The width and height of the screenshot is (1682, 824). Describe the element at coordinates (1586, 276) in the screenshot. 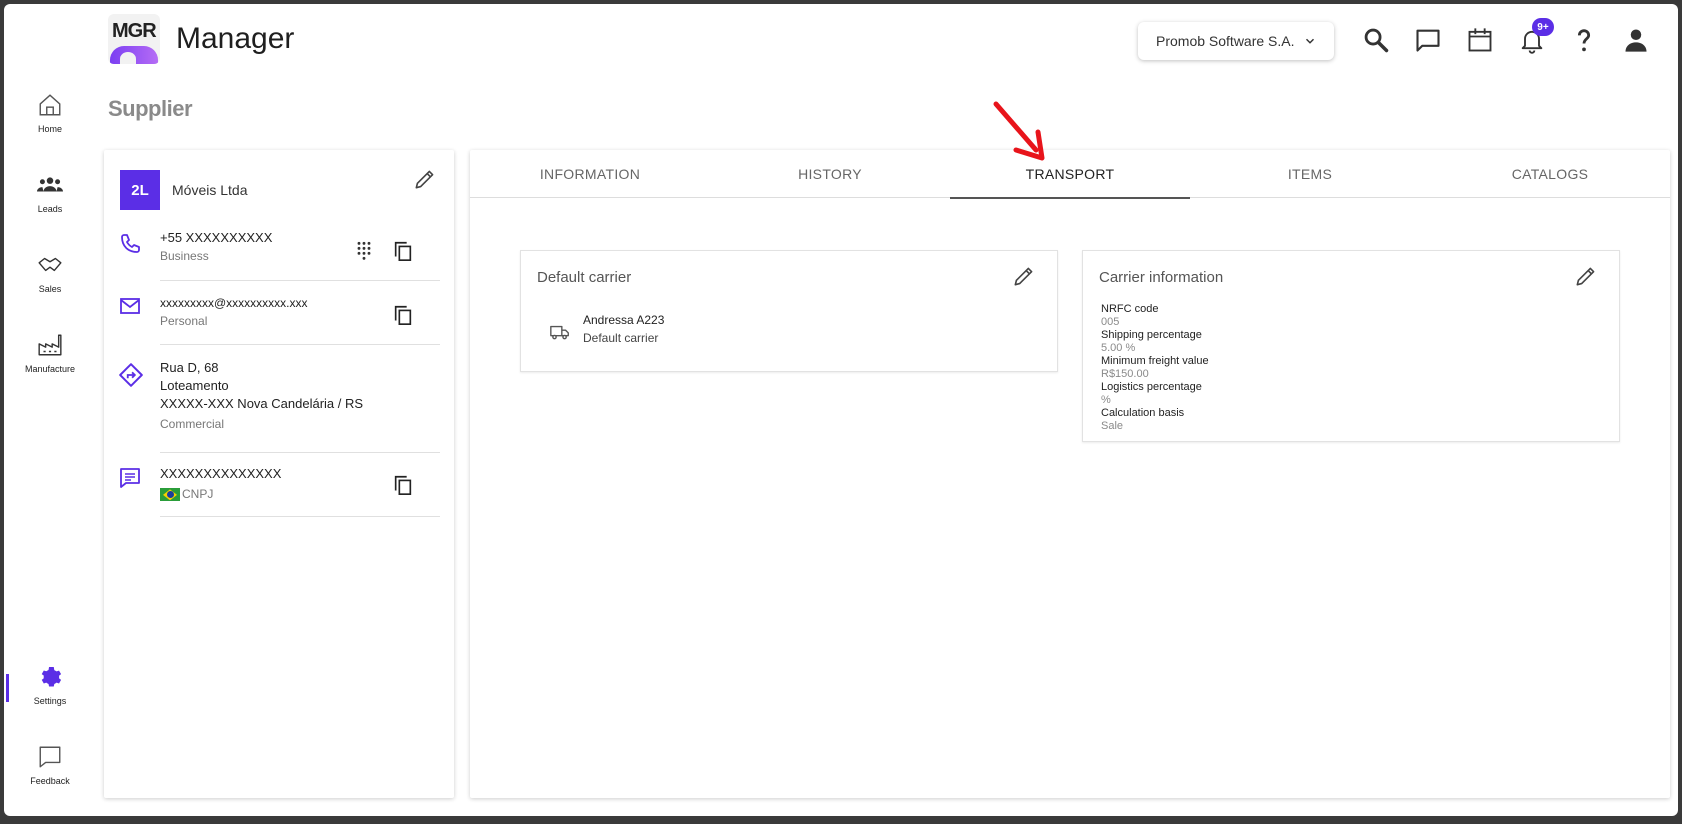

I see `edit-carrier-information-button` at that location.